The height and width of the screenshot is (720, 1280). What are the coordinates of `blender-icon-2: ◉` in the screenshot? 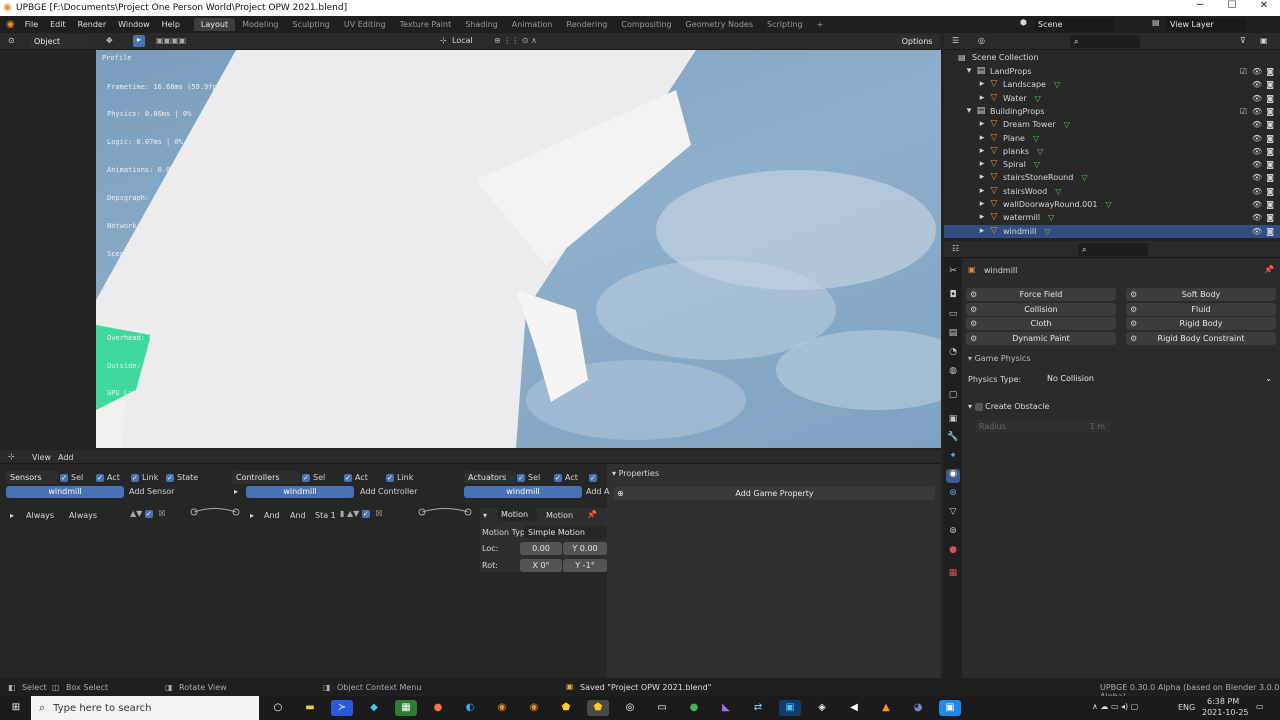 It's located at (534, 708).